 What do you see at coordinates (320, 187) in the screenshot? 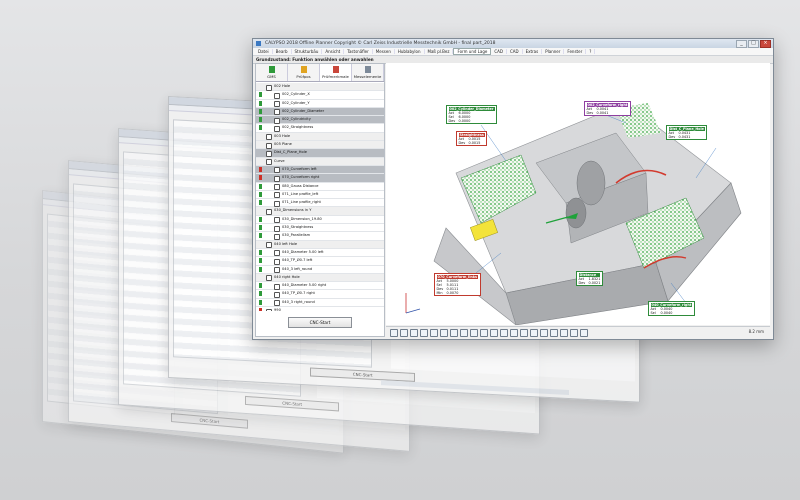
I see `tree-row: 080_Gauss Distance` at bounding box center [320, 187].